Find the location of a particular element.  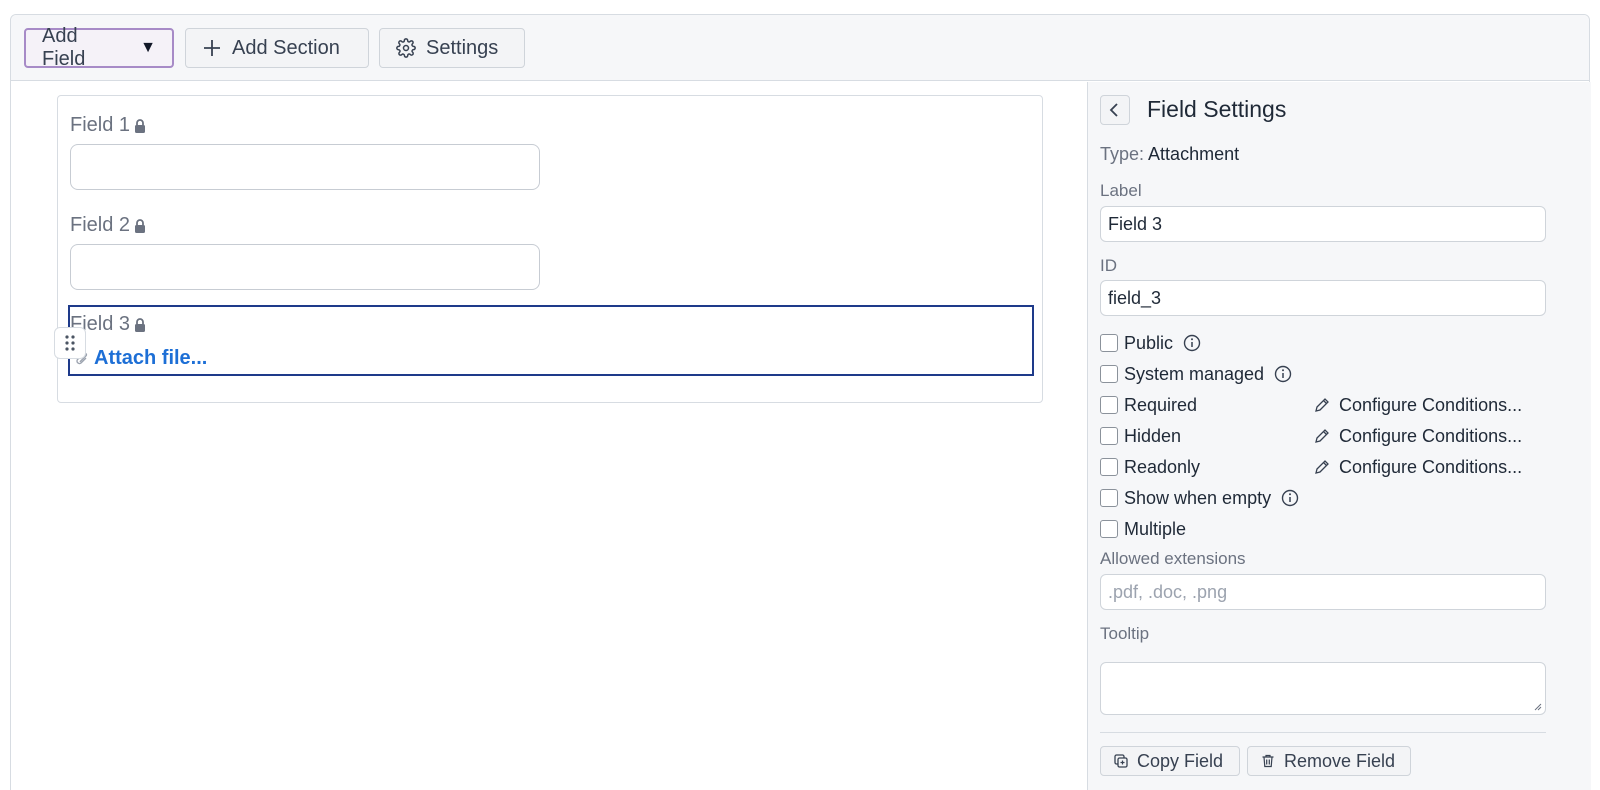

multiple-label: Multiple is located at coordinates (1155, 528).